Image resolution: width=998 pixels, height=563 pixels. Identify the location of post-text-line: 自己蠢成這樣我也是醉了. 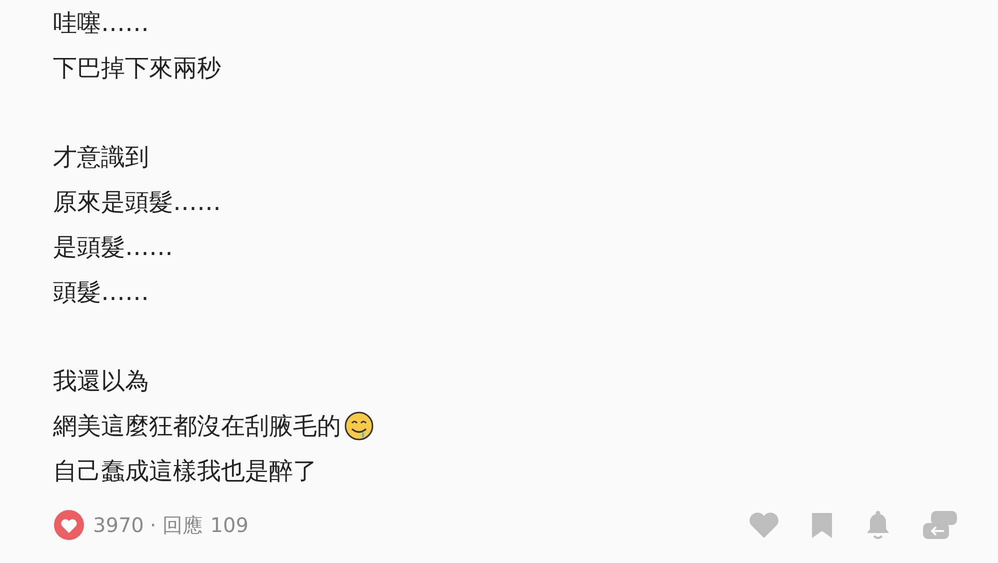
(185, 471).